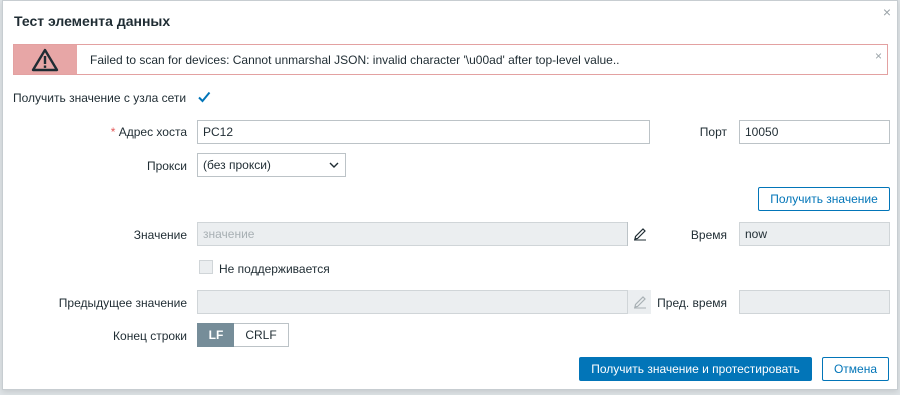 The height and width of the screenshot is (395, 900). I want to click on get-value-and-test-button: Получить значение и протестировать, so click(695, 369).